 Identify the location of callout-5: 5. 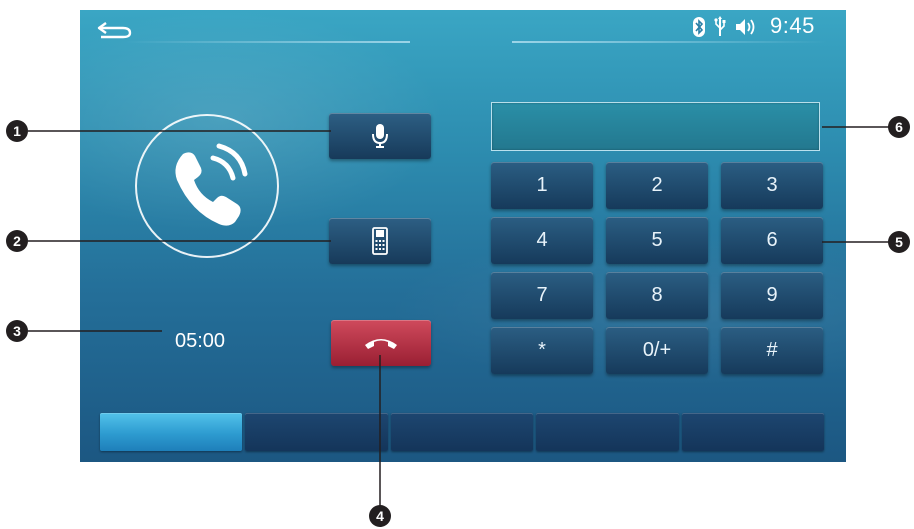
(899, 242).